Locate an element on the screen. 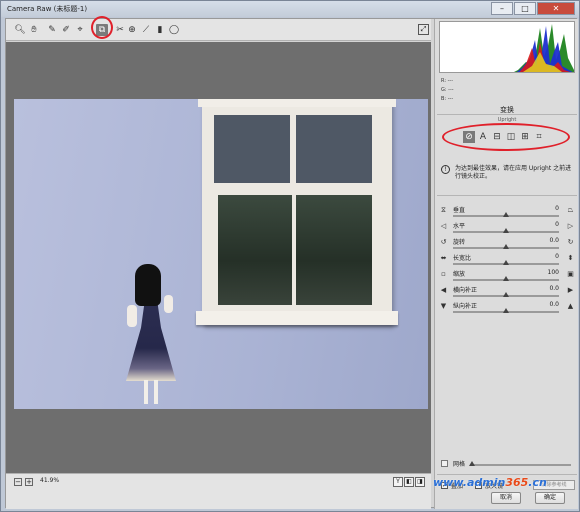 Image resolution: width=580 pixels, height=512 pixels. slider-label: 水平 is located at coordinates (459, 226).